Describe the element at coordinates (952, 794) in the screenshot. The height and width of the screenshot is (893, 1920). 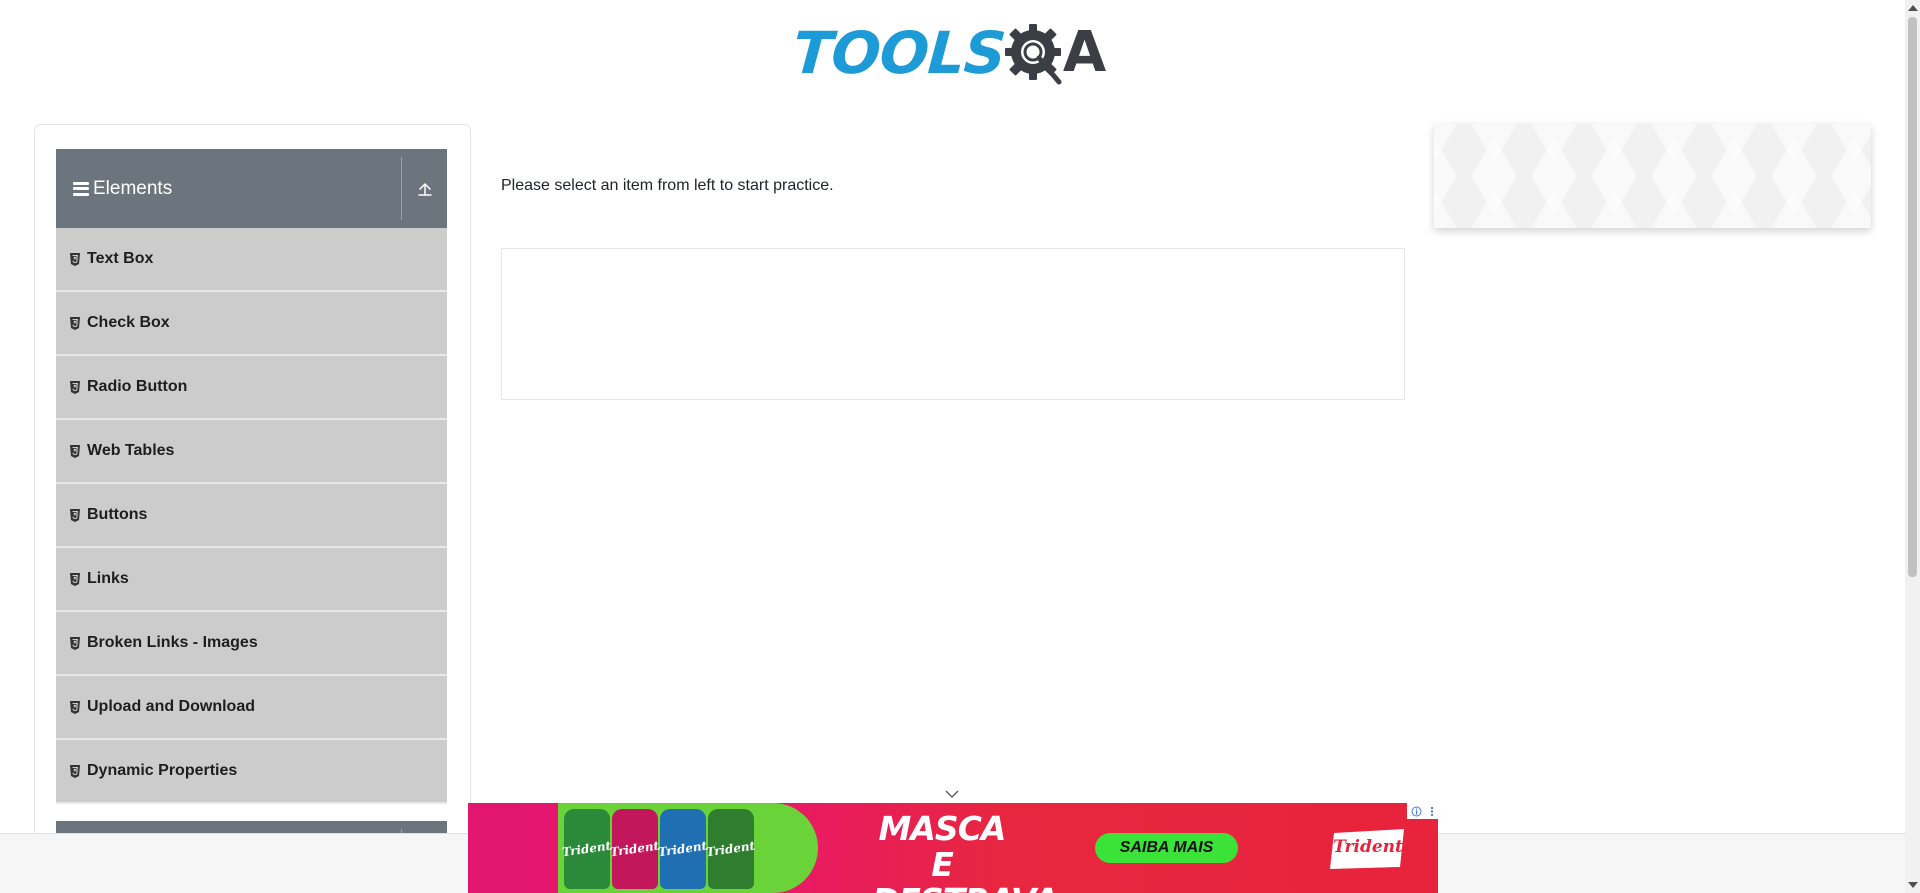
I see `chevron-down-icon` at that location.